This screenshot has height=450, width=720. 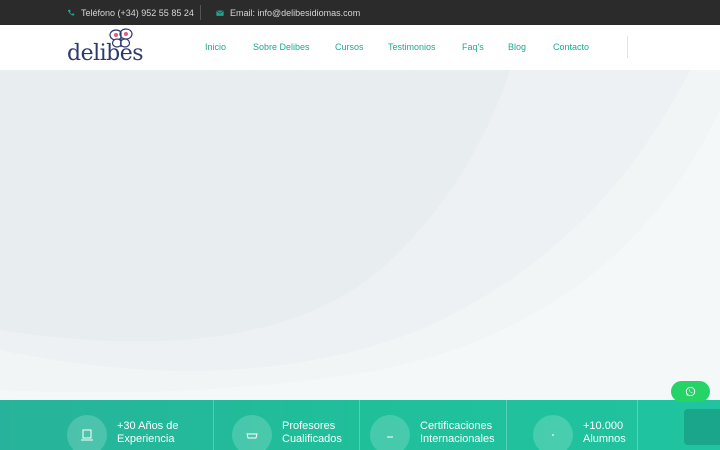 I want to click on logo-wordmark: delibes, so click(x=105, y=53).